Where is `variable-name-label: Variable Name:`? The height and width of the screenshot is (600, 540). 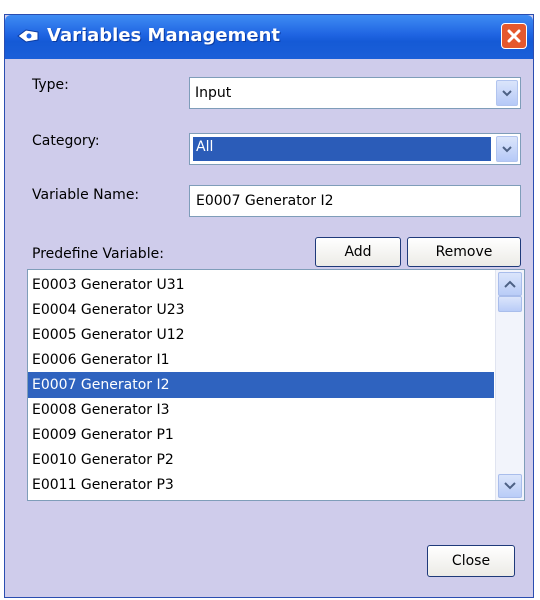 variable-name-label: Variable Name: is located at coordinates (86, 195).